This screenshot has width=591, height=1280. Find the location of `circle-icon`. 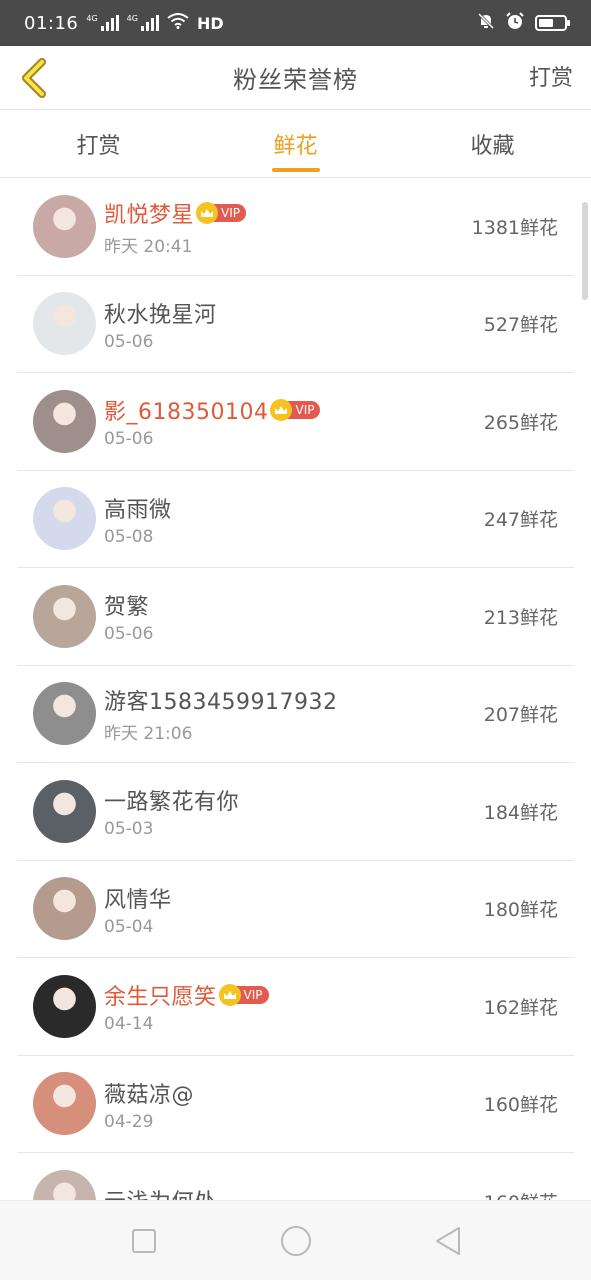

circle-icon is located at coordinates (295, 1240).